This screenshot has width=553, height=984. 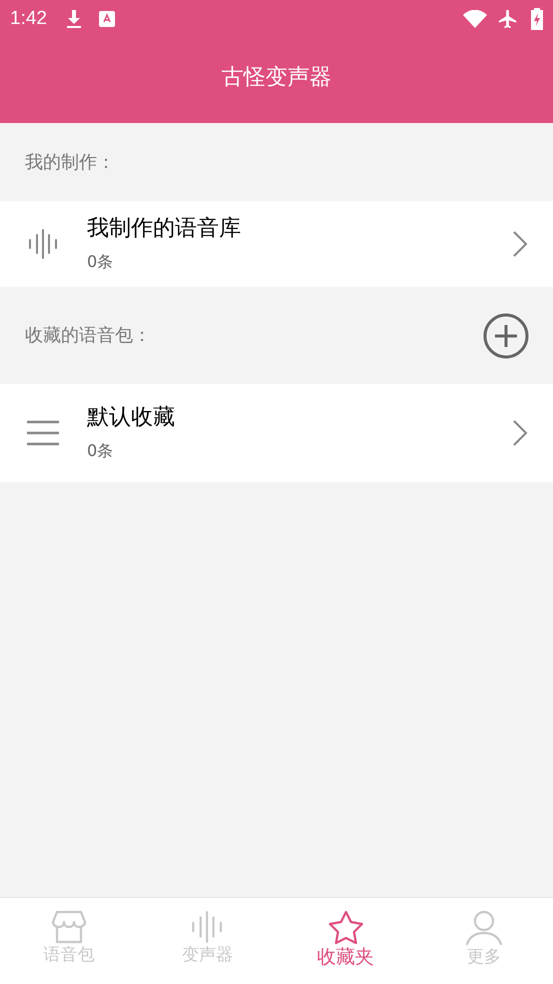 I want to click on star-icon, so click(x=345, y=928).